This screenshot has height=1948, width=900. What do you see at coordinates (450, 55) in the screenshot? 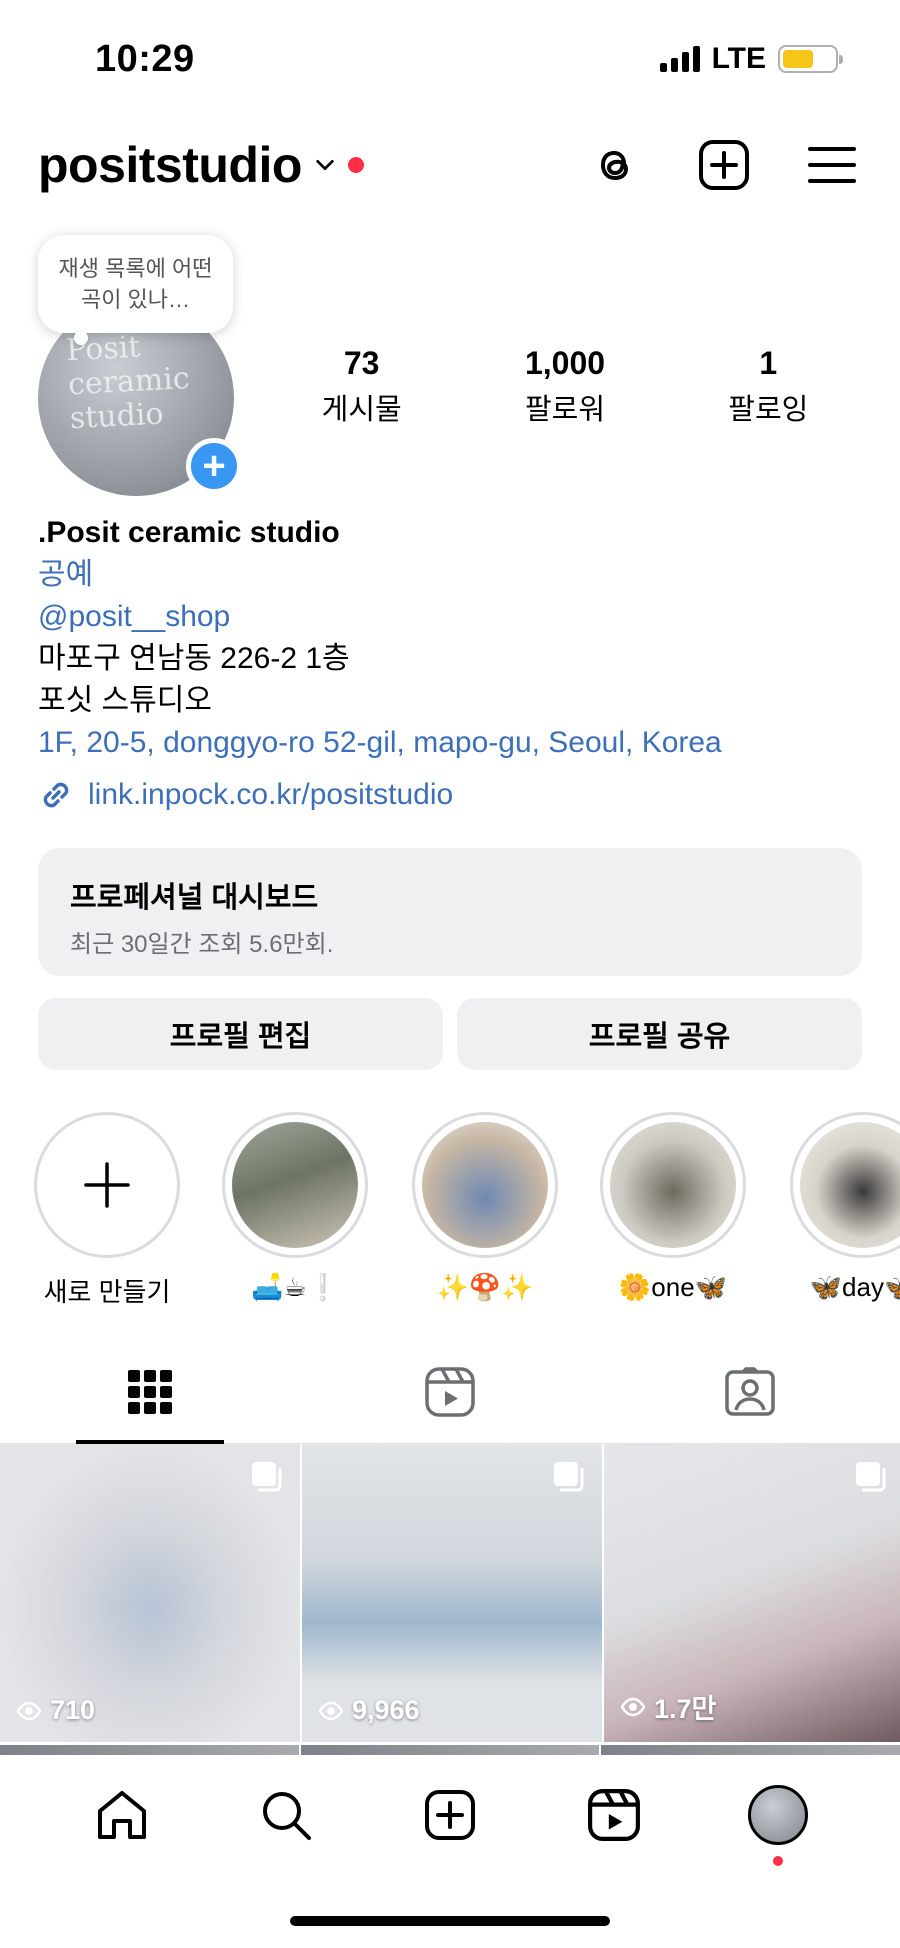
I see `status-bar: 10:29 LTE` at bounding box center [450, 55].